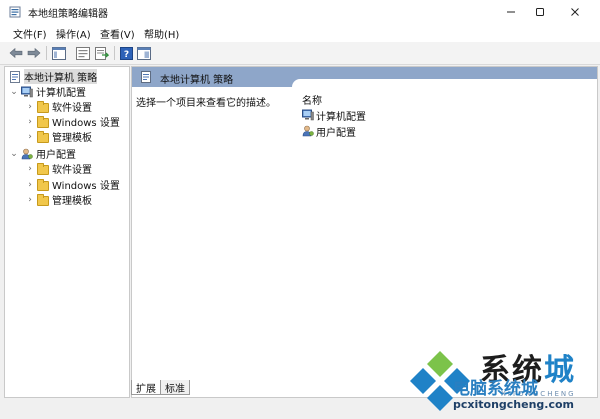 The image size is (600, 419). I want to click on extended-view-button, so click(144, 53).